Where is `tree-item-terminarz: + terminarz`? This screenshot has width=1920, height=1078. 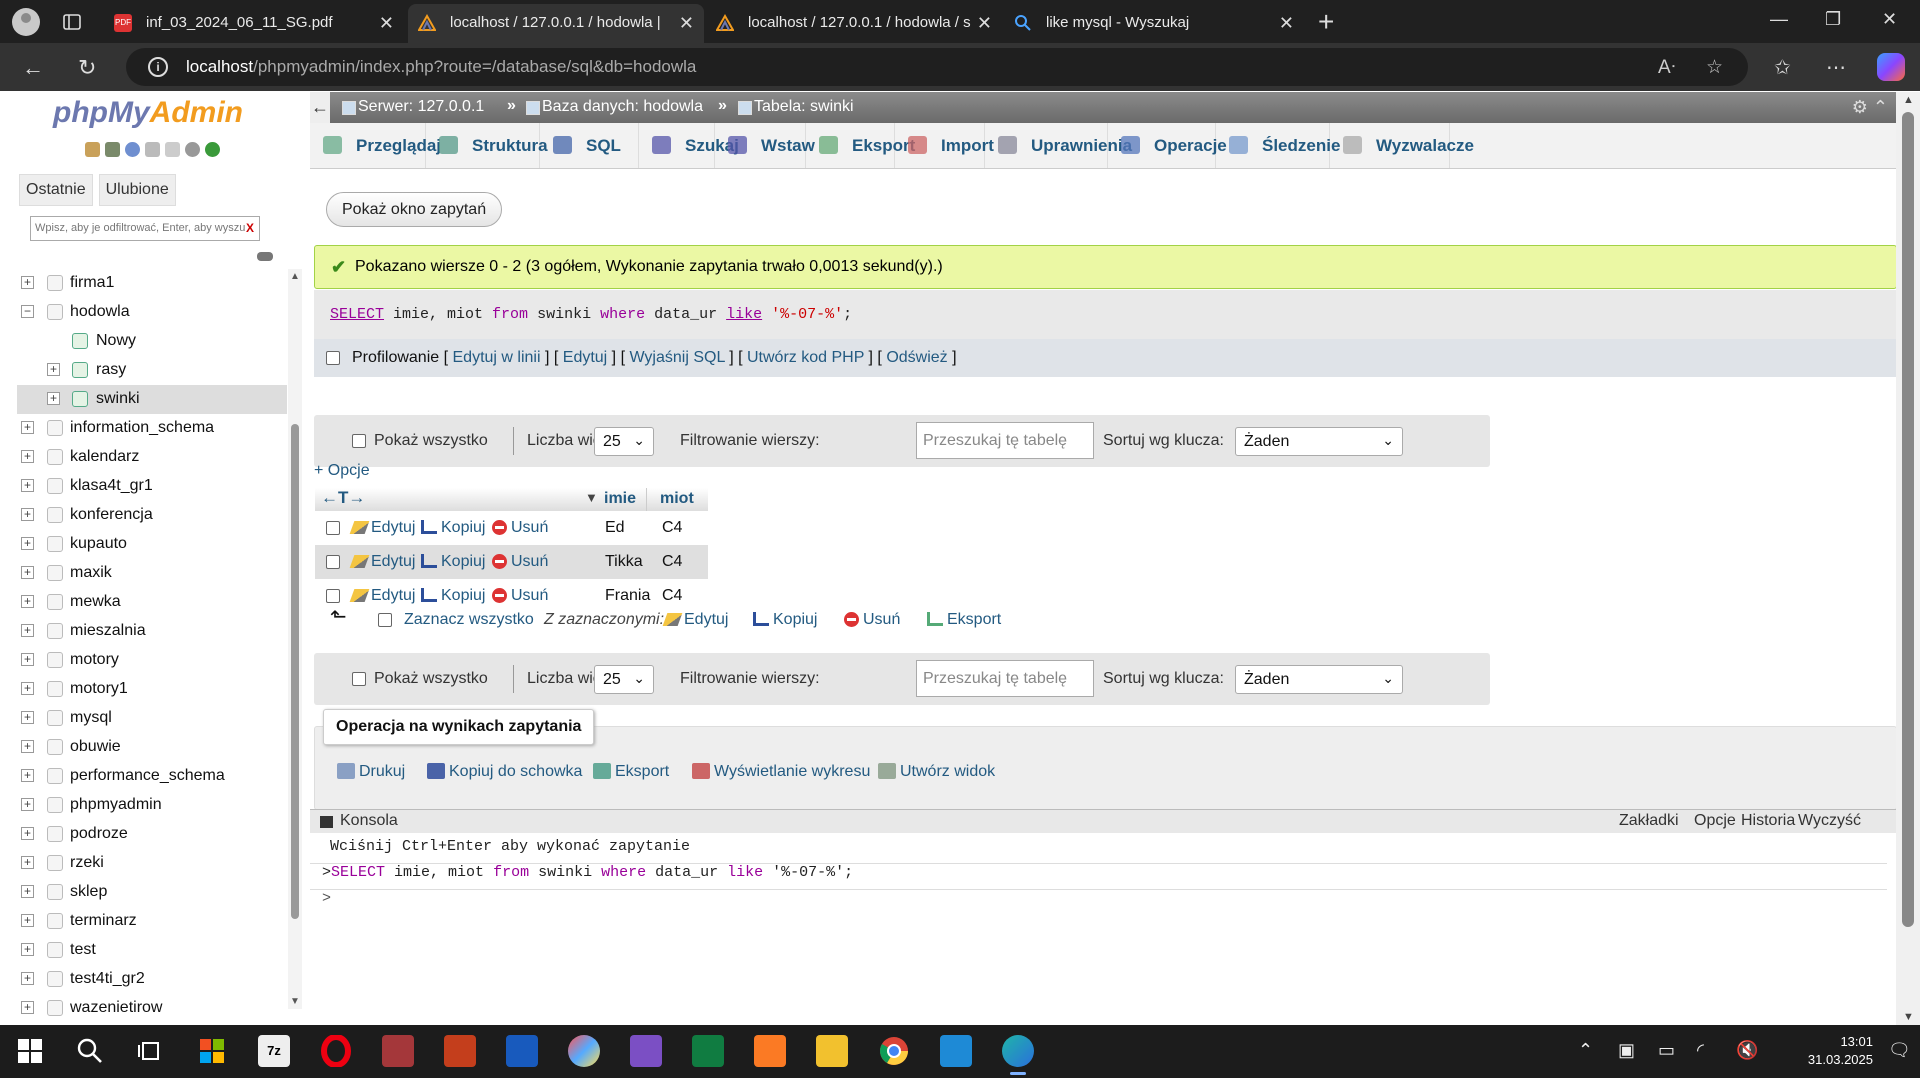 tree-item-terminarz: + terminarz is located at coordinates (152, 921).